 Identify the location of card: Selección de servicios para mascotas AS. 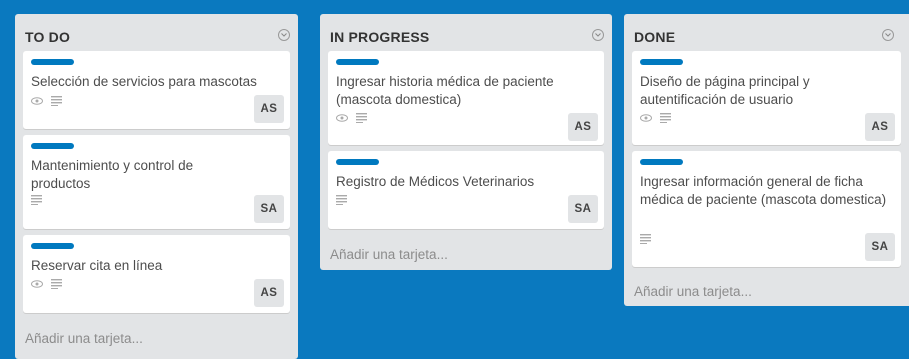
(156, 90).